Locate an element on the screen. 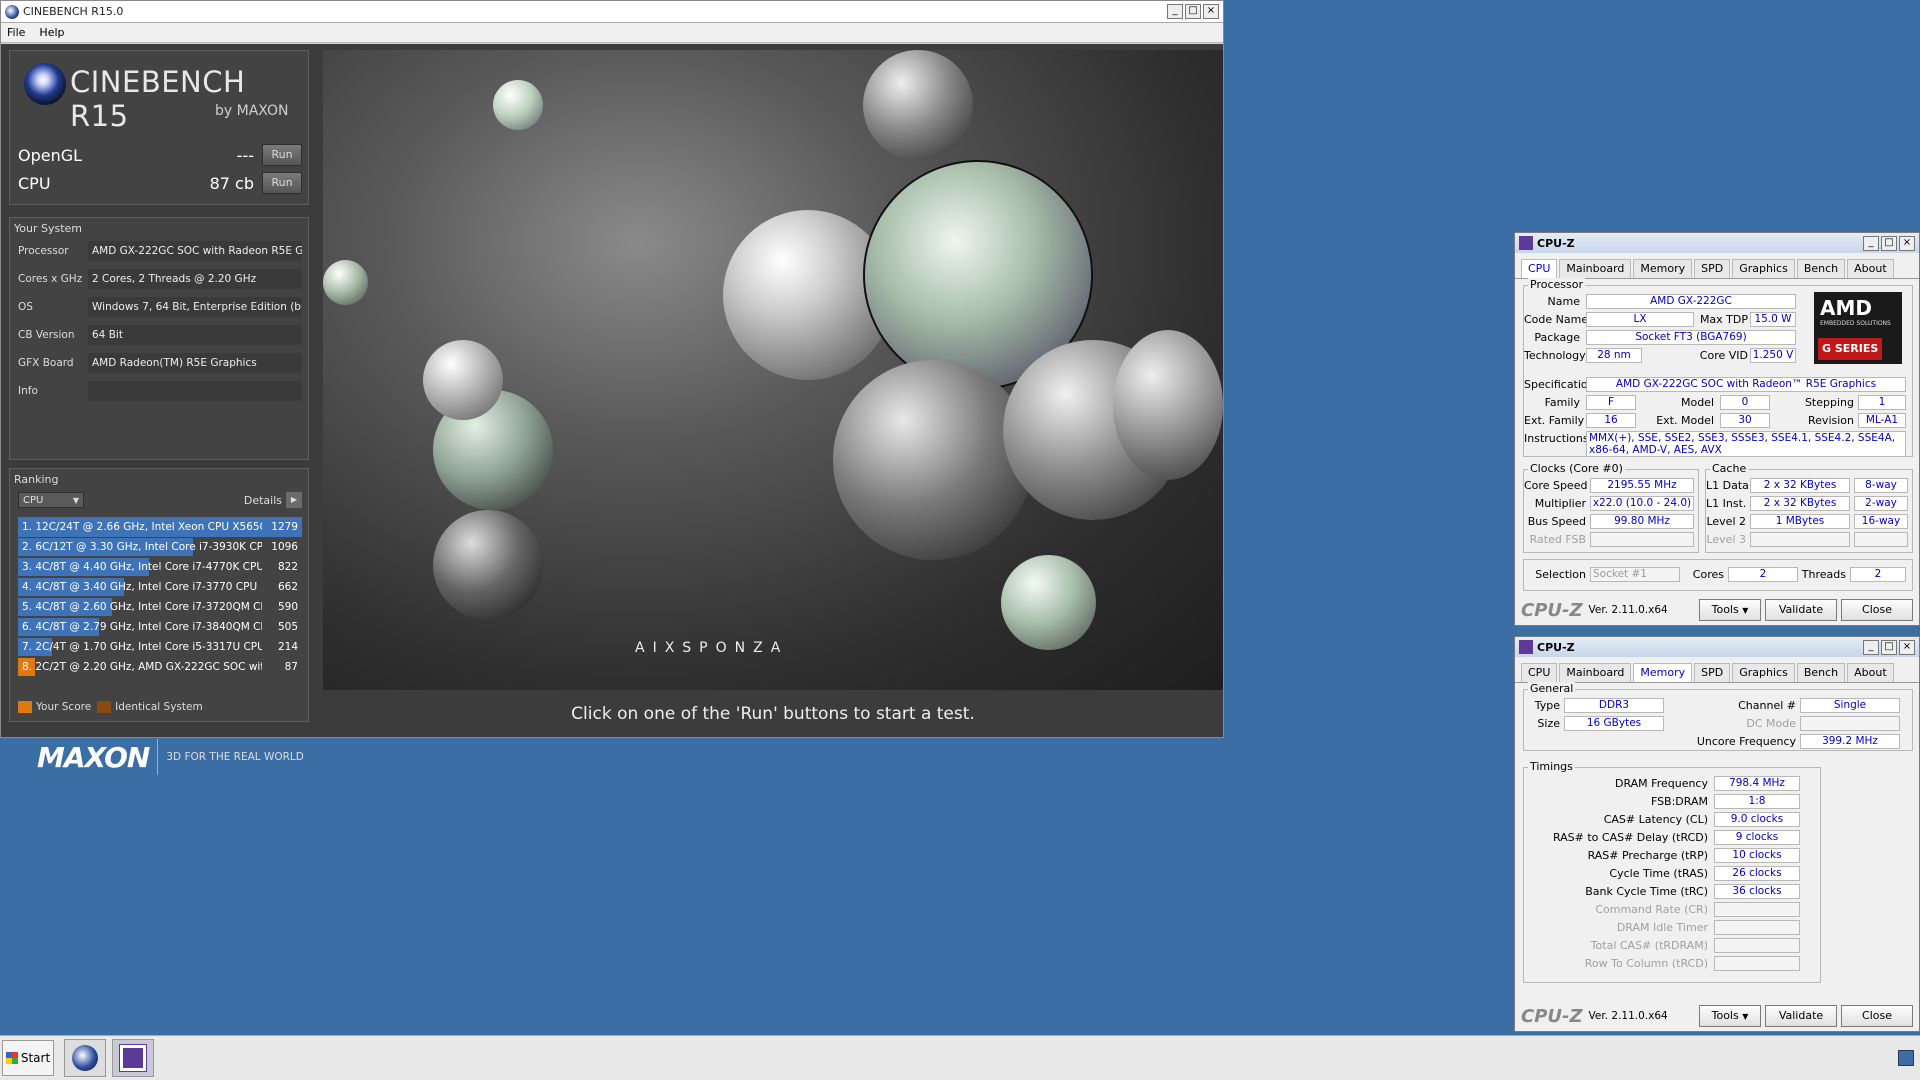 The width and height of the screenshot is (1920, 1080). timing-value: 26 clocks is located at coordinates (1757, 873).